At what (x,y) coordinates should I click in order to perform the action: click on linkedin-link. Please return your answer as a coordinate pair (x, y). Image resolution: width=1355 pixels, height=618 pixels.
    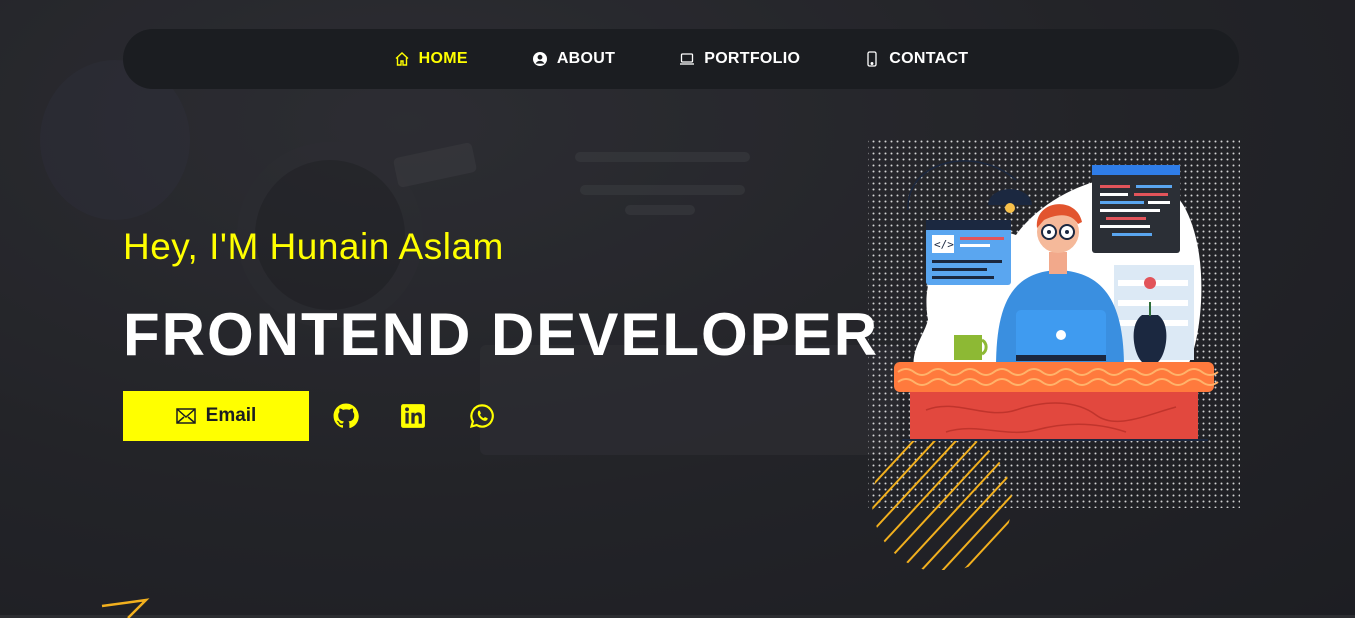
    Looking at the image, I should click on (413, 416).